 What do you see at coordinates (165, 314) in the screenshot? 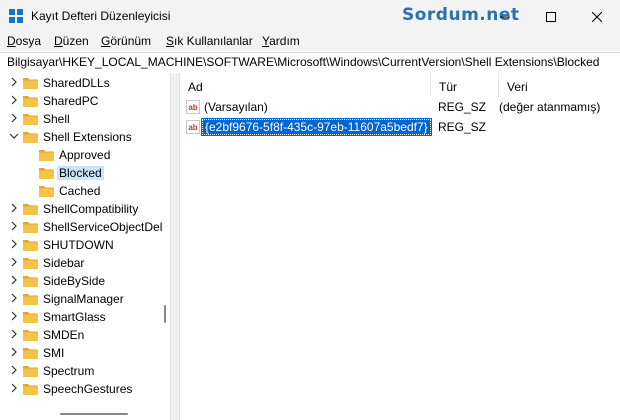
I see `tree-vertical-scroll-thumb` at bounding box center [165, 314].